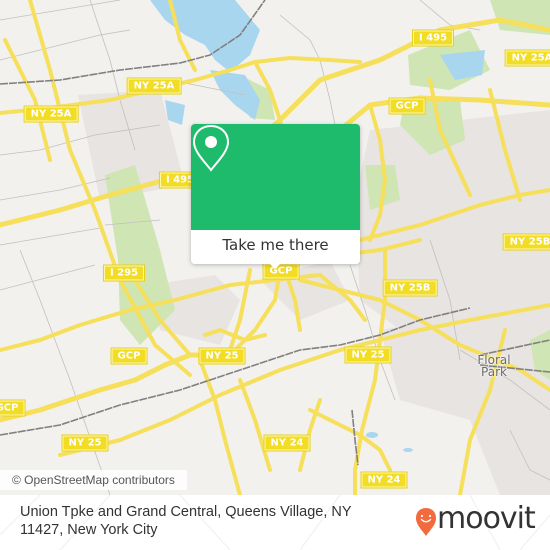 The height and width of the screenshot is (550, 550). I want to click on moovit-pin-smile-icon, so click(426, 522).